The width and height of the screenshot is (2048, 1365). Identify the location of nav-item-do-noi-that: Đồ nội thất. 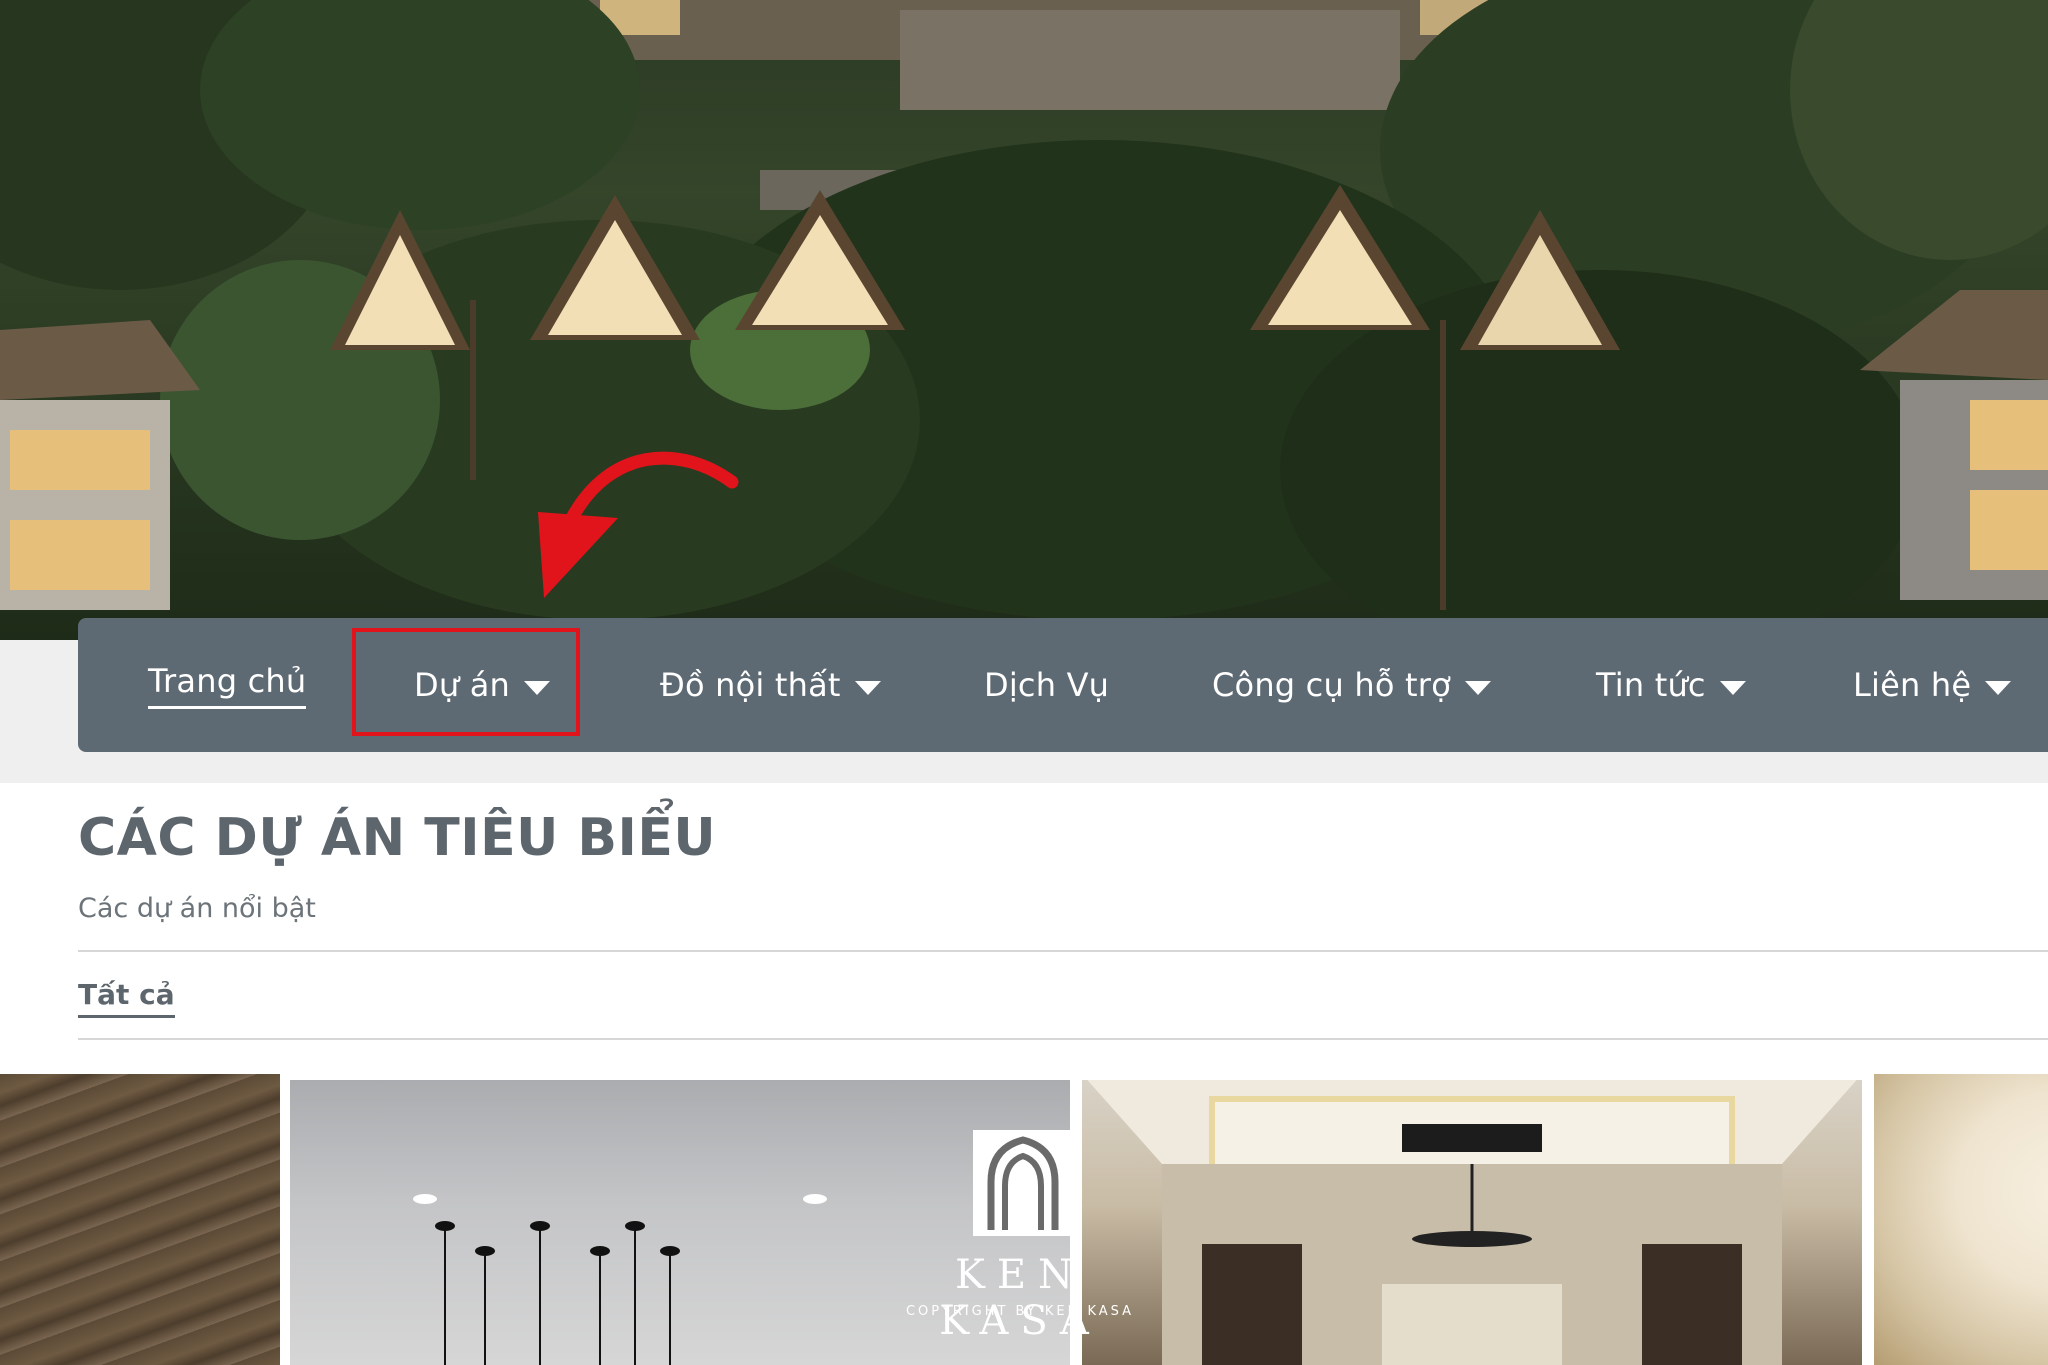
(770, 685).